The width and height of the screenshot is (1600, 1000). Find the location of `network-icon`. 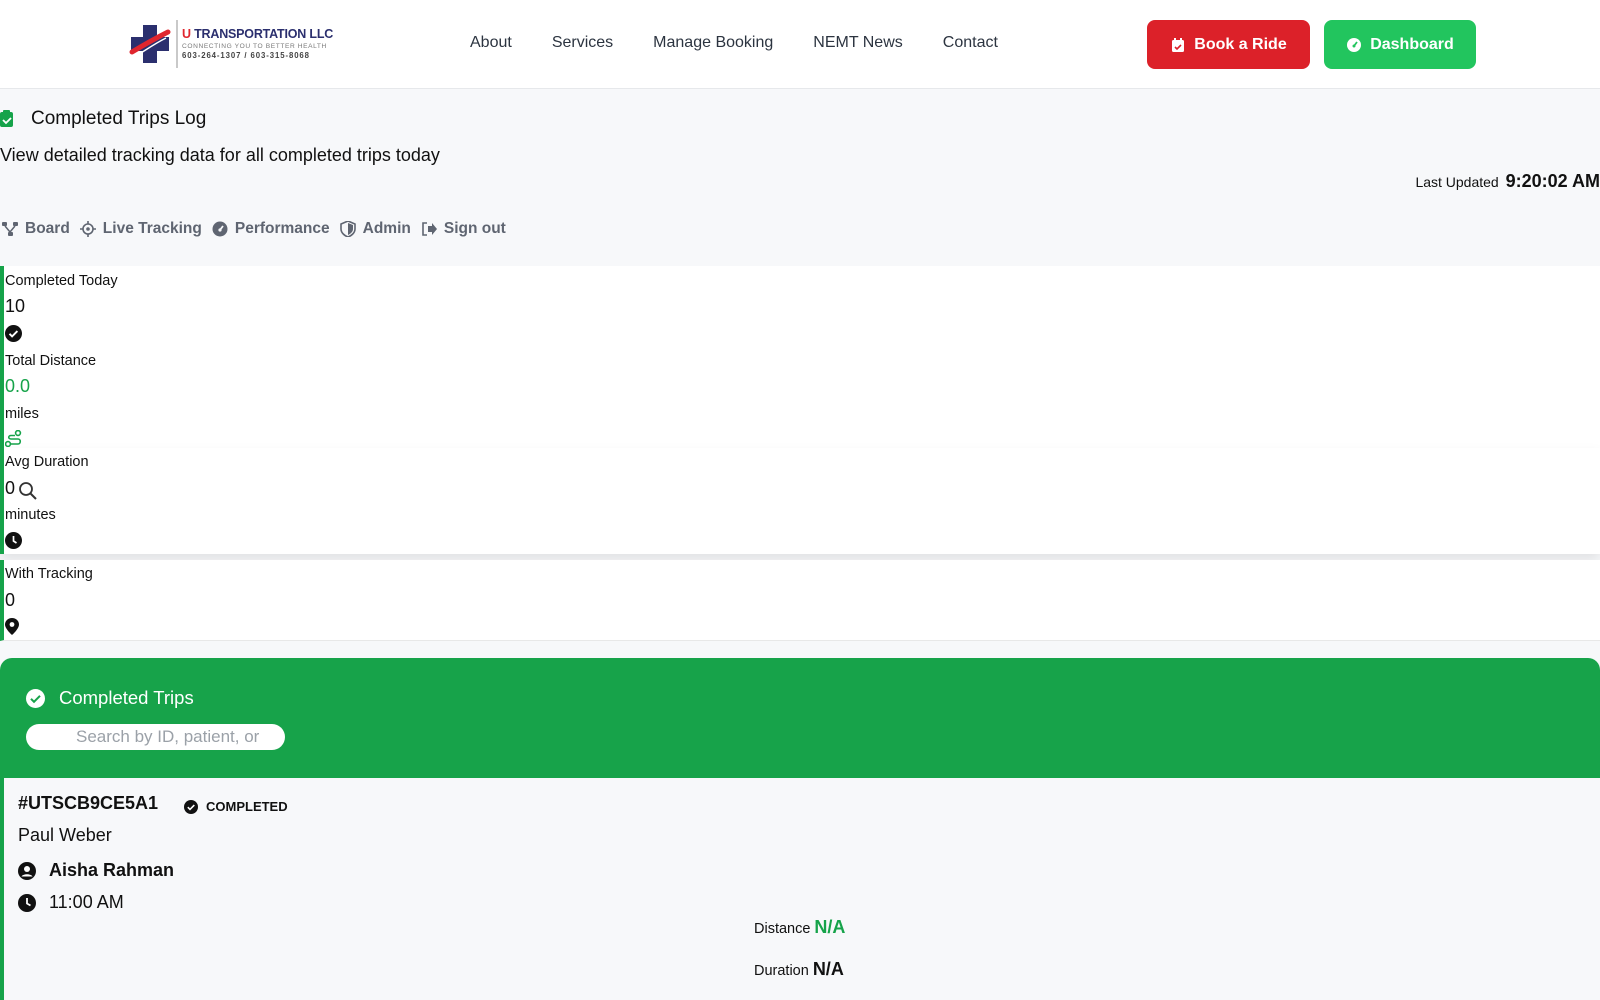

network-icon is located at coordinates (10, 229).